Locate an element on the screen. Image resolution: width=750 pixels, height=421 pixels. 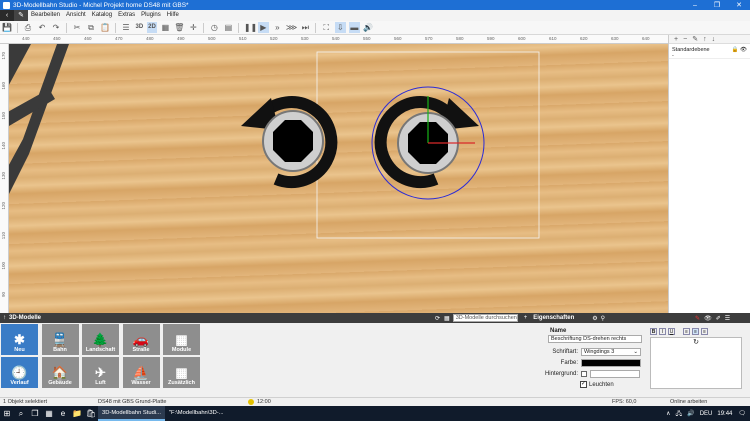
rotate-right-model is located at coordinates (428, 143).